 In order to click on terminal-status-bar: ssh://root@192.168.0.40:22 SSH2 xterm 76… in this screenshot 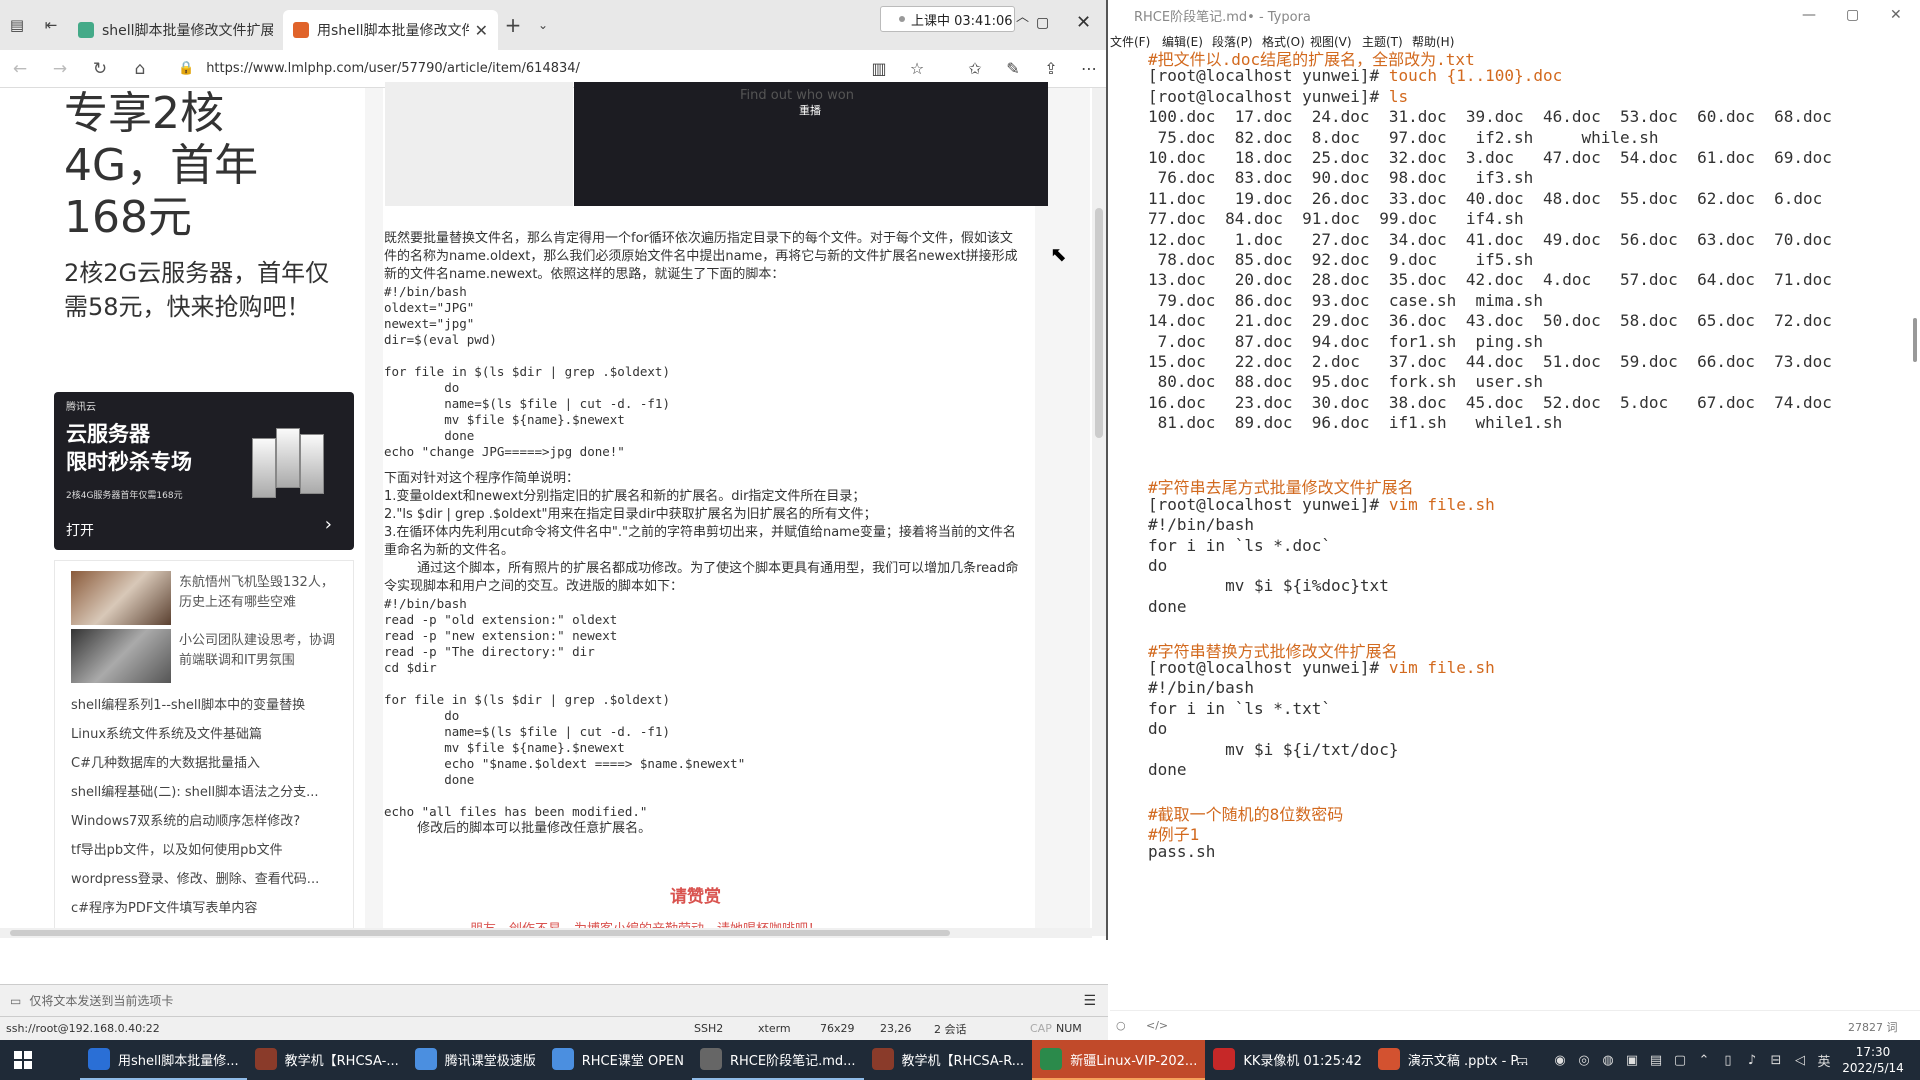, I will do `click(554, 1028)`.